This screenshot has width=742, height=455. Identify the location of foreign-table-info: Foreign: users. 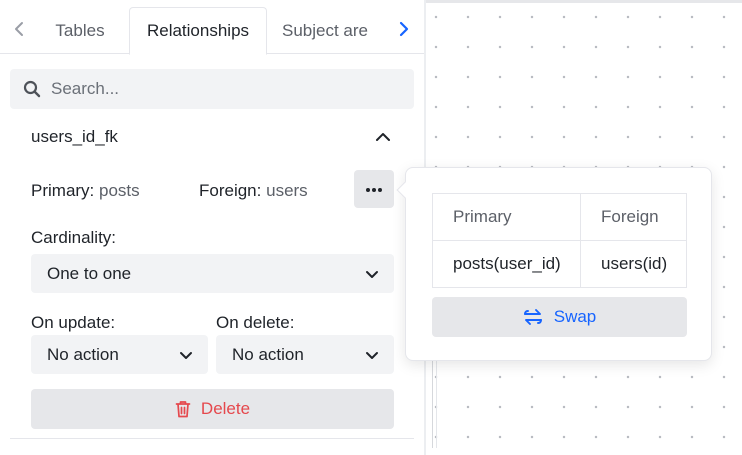
(253, 191).